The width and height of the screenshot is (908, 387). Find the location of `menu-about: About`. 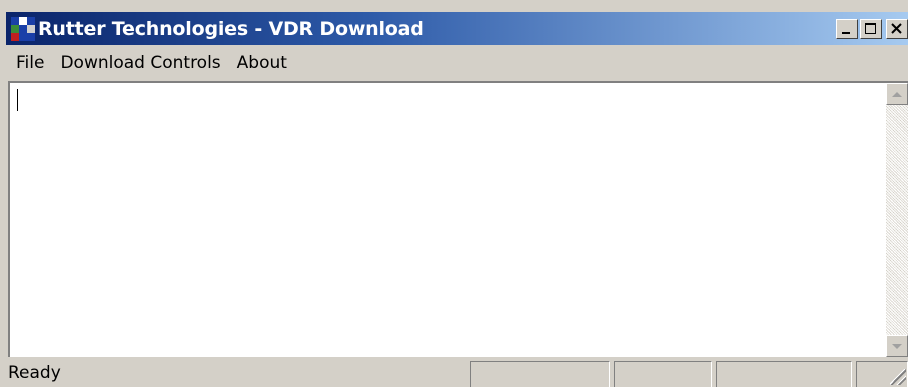

menu-about: About is located at coordinates (262, 63).